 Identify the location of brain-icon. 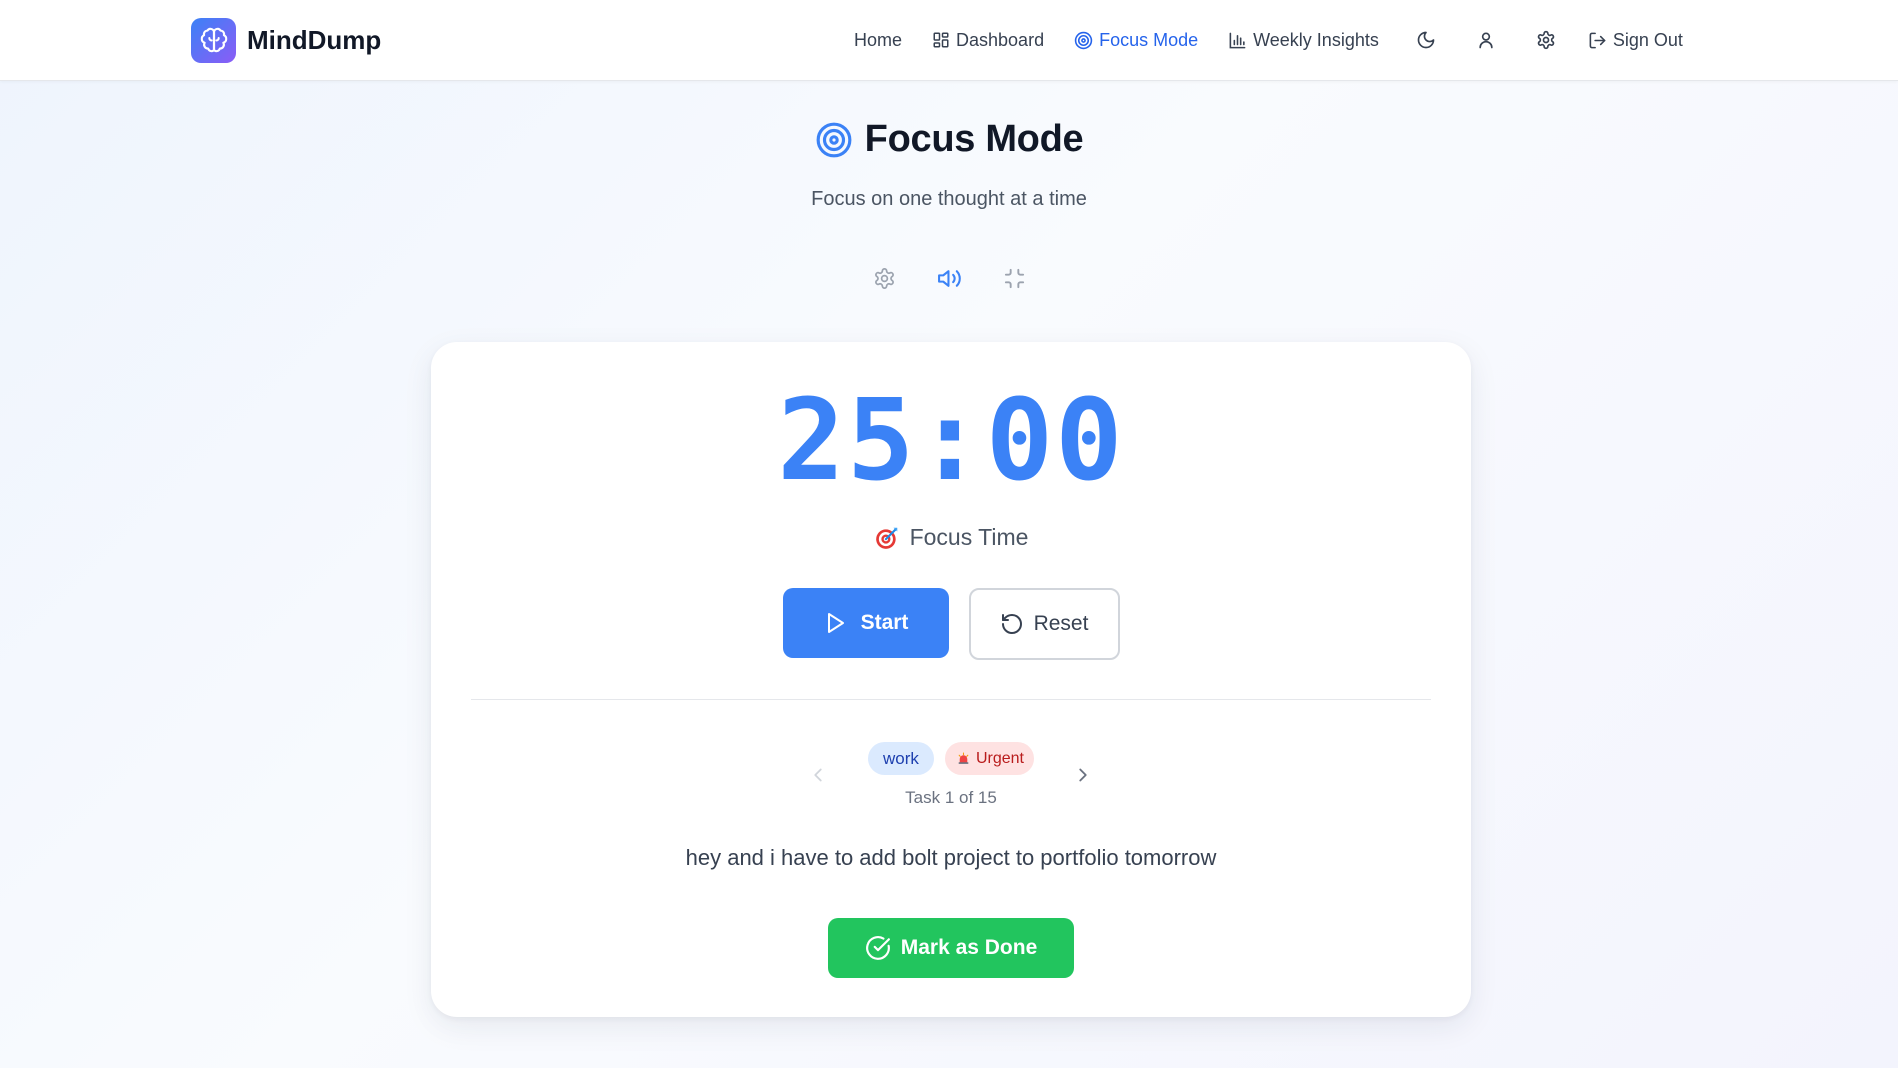
(213, 40).